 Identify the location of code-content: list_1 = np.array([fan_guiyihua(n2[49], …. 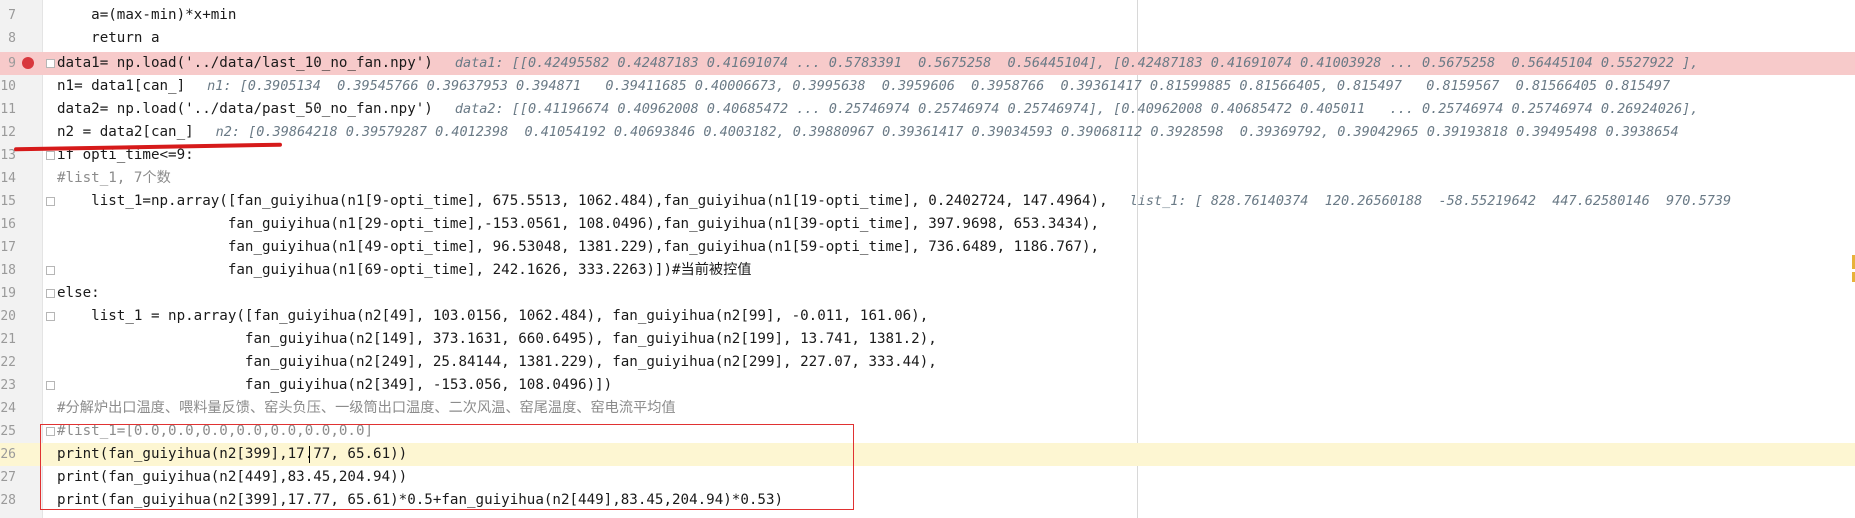
(492, 316).